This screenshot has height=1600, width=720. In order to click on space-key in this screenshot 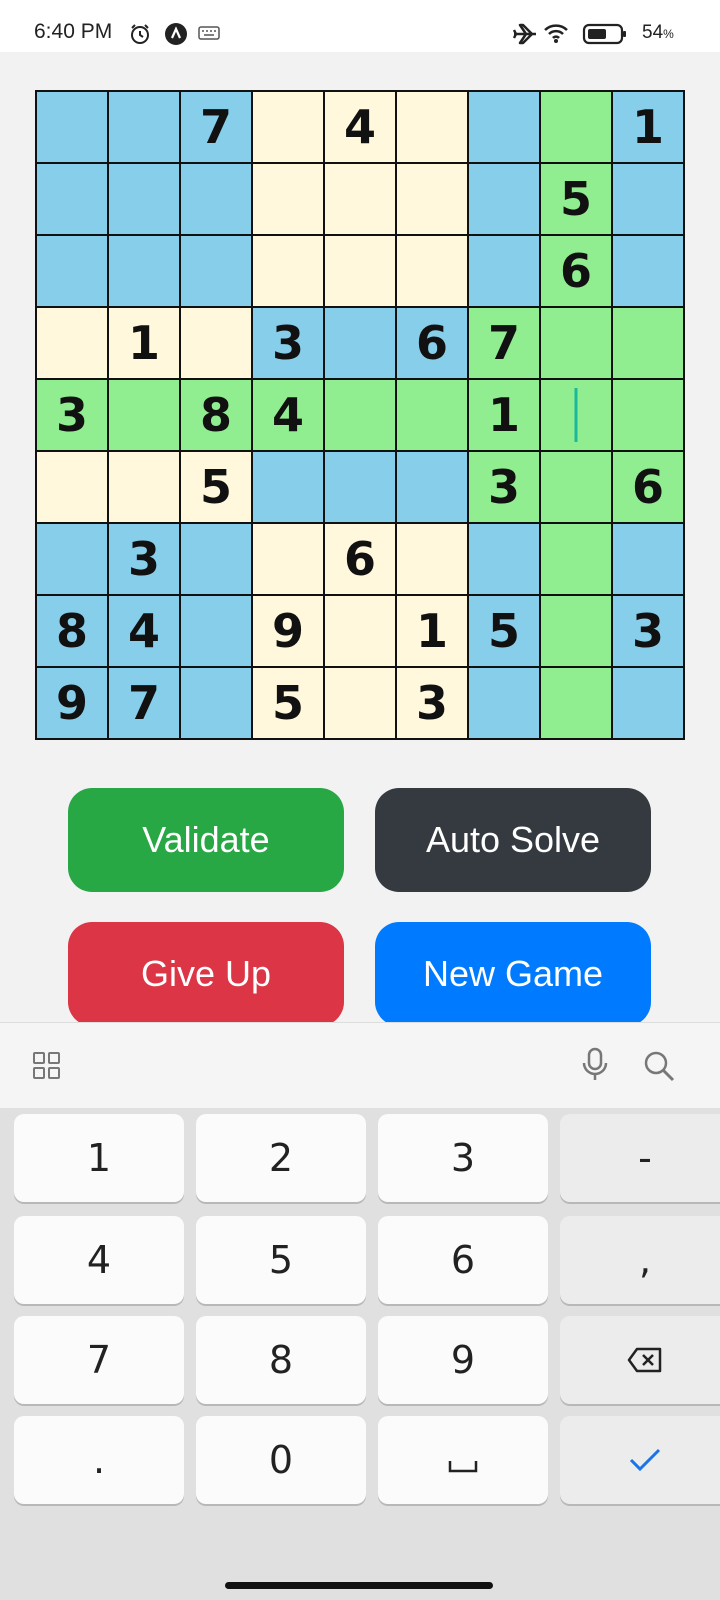, I will do `click(463, 1460)`.